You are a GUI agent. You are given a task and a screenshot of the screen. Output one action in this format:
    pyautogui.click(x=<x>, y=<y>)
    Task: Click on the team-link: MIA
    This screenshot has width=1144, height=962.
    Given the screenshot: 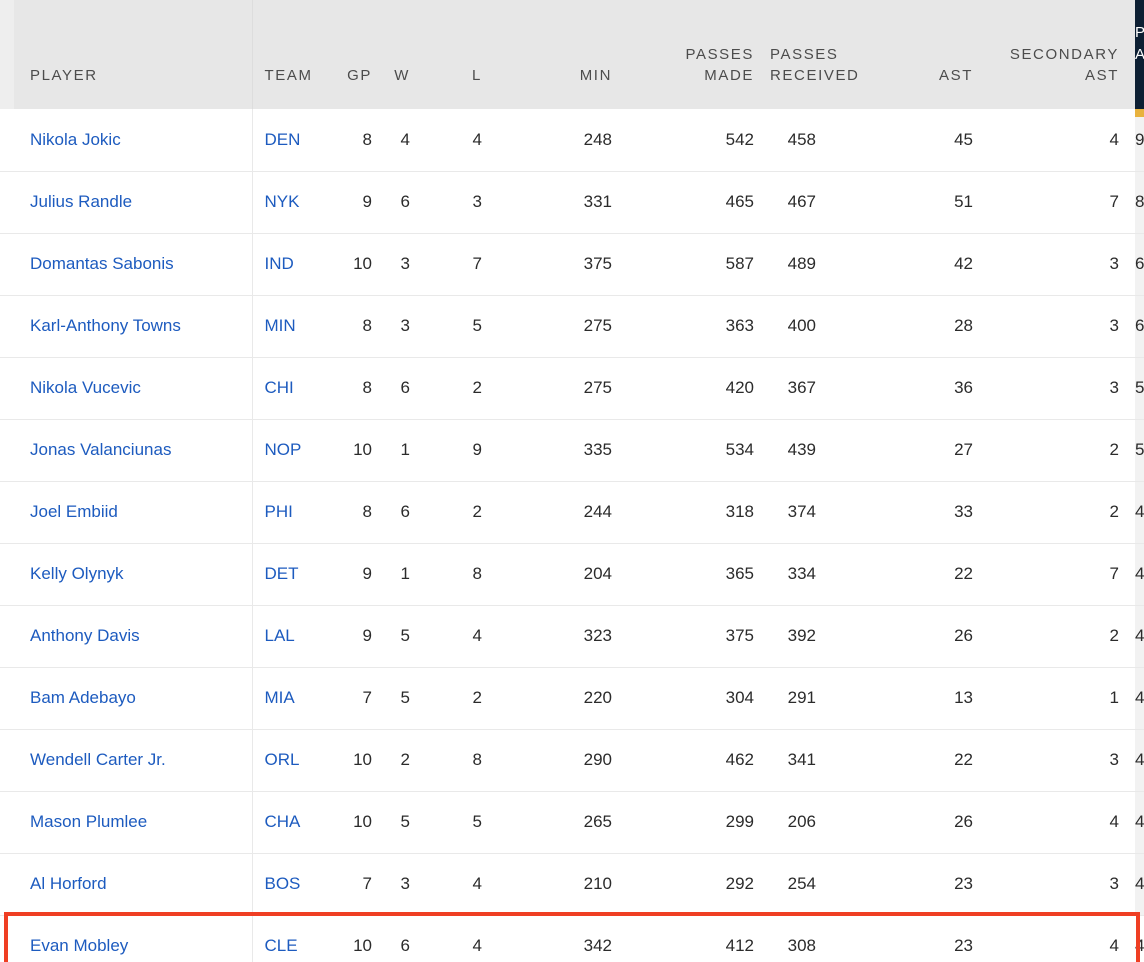 What is the action you would take?
    pyautogui.click(x=280, y=697)
    